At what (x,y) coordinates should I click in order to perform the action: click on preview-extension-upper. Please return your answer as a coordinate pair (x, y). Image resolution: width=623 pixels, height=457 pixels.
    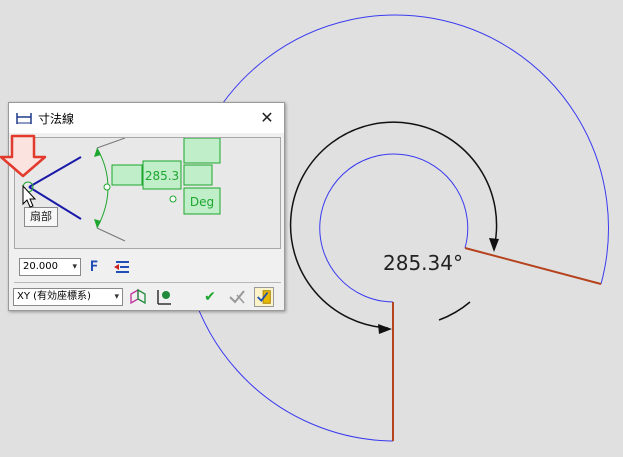
    Looking at the image, I should click on (111, 143).